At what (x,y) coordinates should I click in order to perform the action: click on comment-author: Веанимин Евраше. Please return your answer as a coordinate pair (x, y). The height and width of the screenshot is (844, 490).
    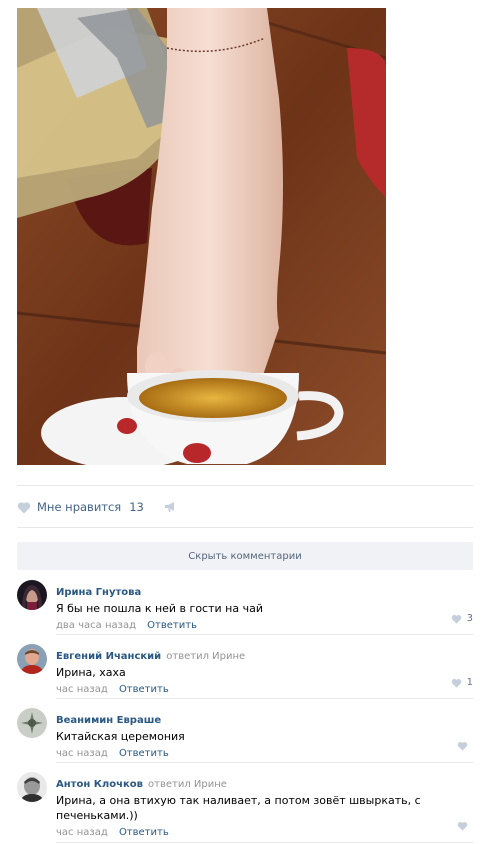
    Looking at the image, I should click on (108, 720).